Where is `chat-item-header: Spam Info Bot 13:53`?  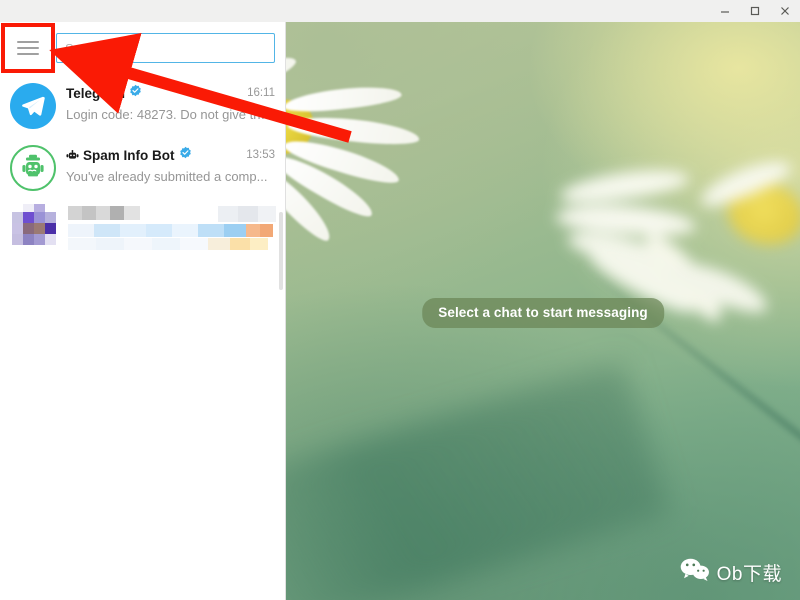 chat-item-header: Spam Info Bot 13:53 is located at coordinates (170, 155).